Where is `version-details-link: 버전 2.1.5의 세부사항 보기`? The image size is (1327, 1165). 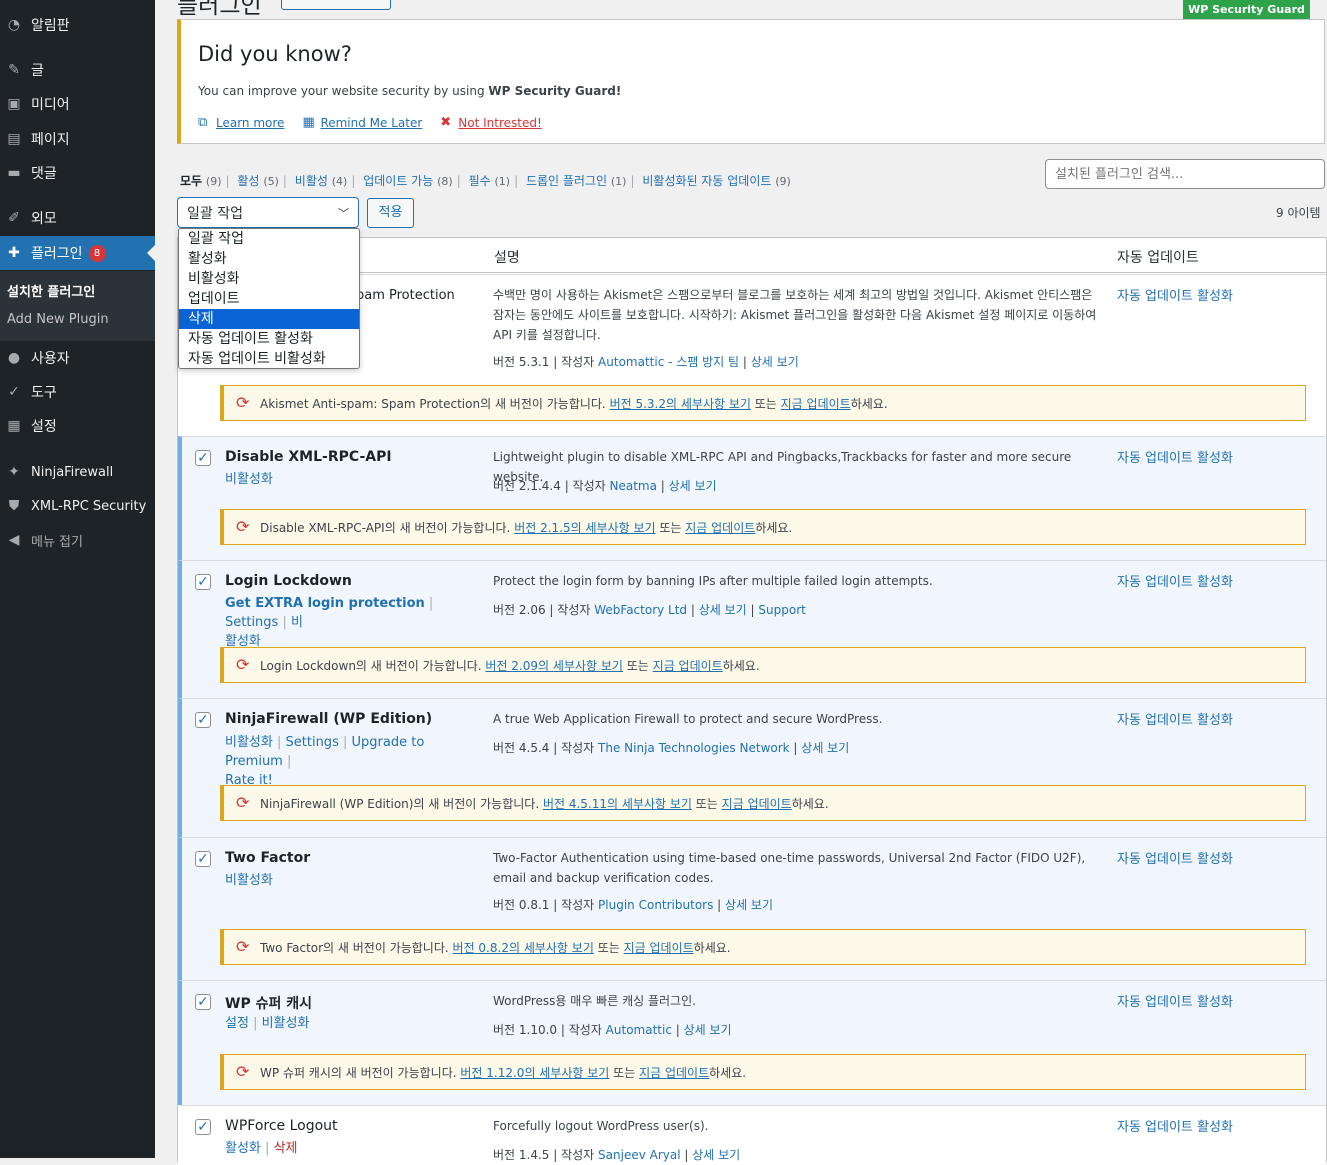 version-details-link: 버전 2.1.5의 세부사항 보기 is located at coordinates (584, 528).